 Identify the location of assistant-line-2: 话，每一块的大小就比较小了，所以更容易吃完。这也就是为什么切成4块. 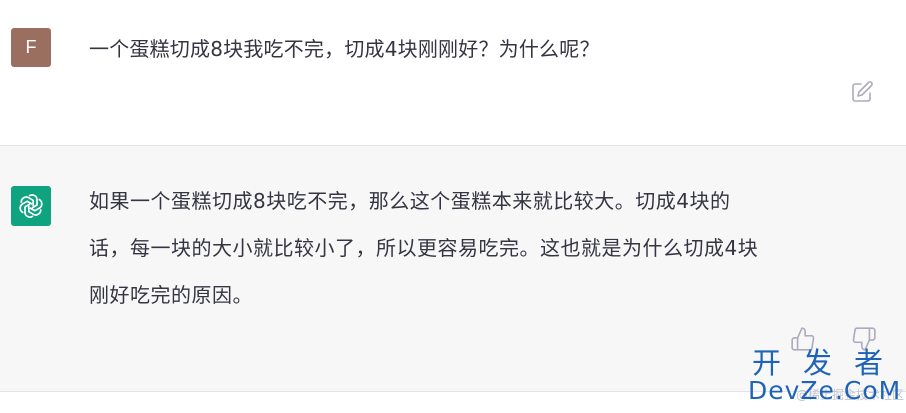
(424, 248).